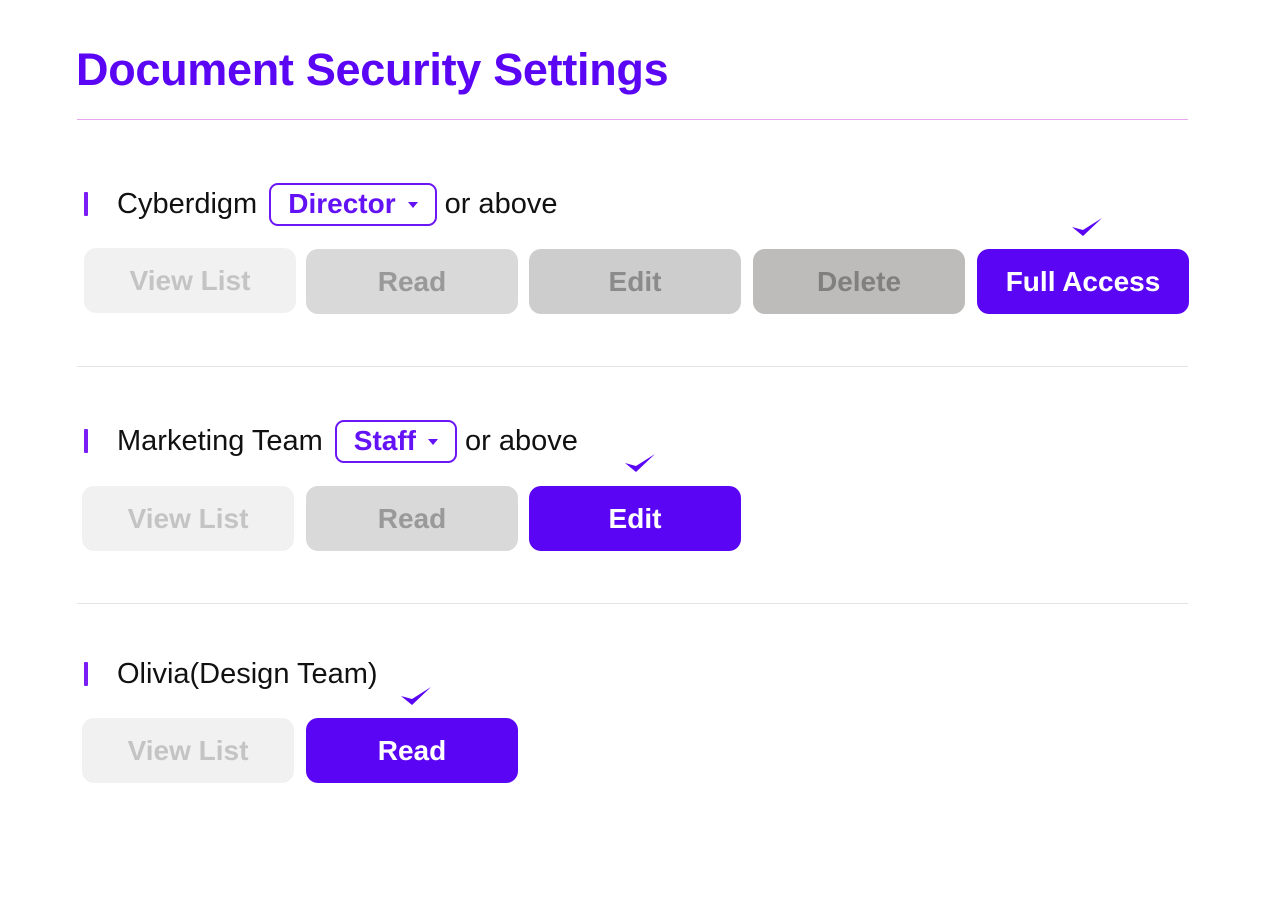  I want to click on group-name: Olivia(Design Team), so click(247, 673).